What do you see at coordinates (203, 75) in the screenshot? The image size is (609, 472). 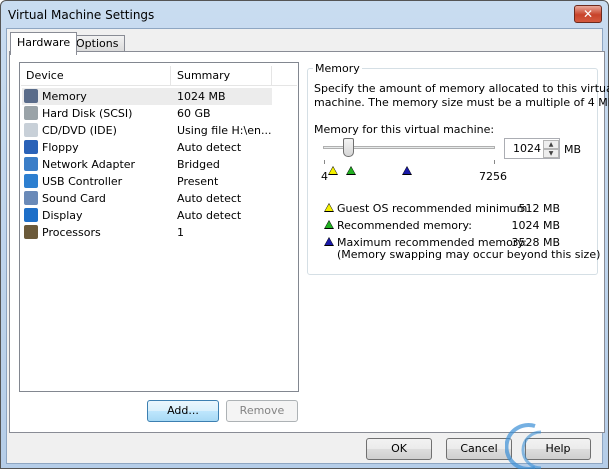 I see `column-header-summary: Summary` at bounding box center [203, 75].